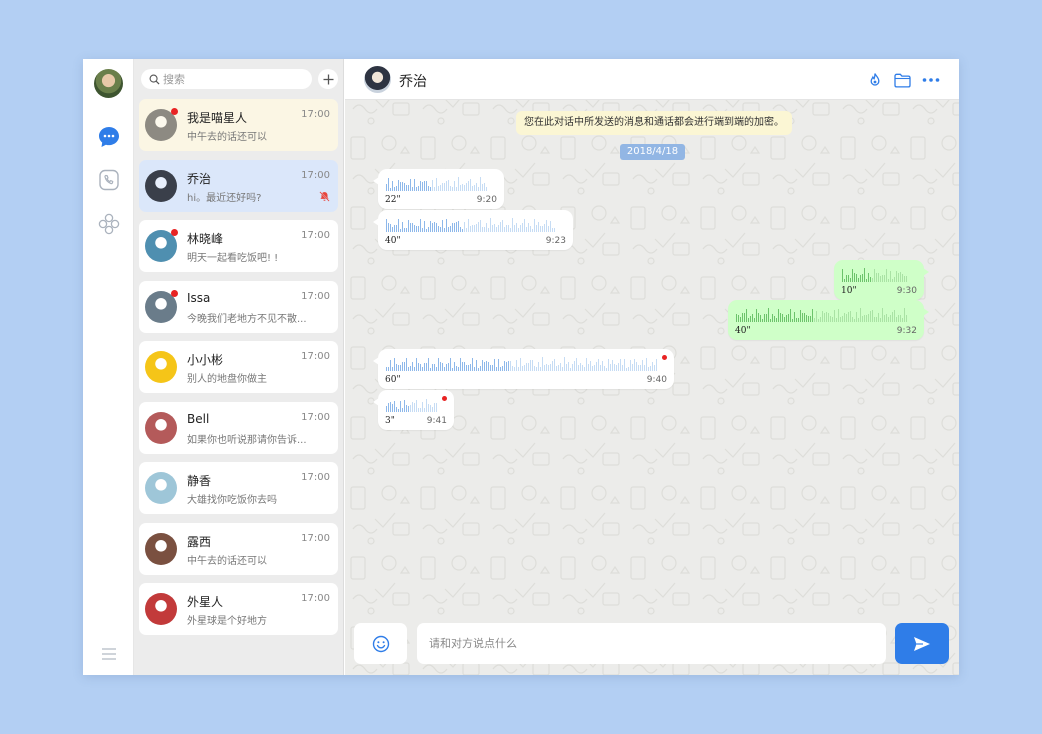 The height and width of the screenshot is (734, 1042). I want to click on contact-name: 乔治, so click(413, 82).